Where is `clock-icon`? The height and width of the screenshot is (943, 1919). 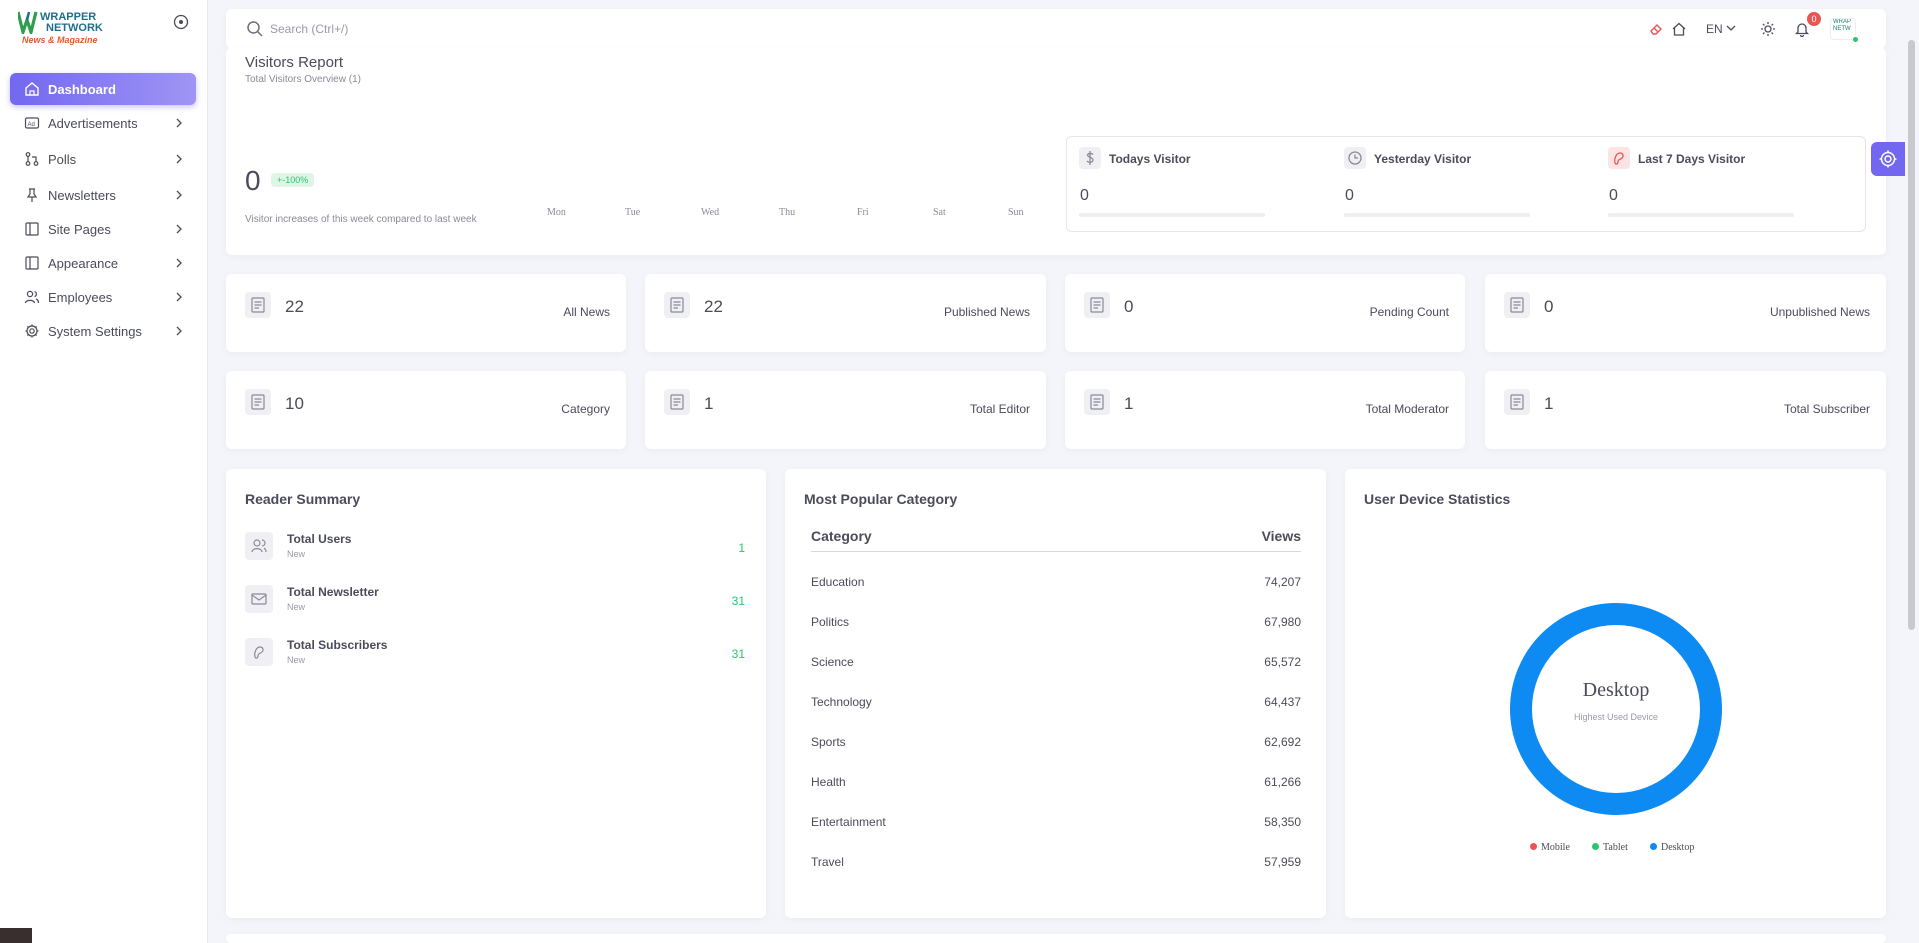 clock-icon is located at coordinates (1355, 158).